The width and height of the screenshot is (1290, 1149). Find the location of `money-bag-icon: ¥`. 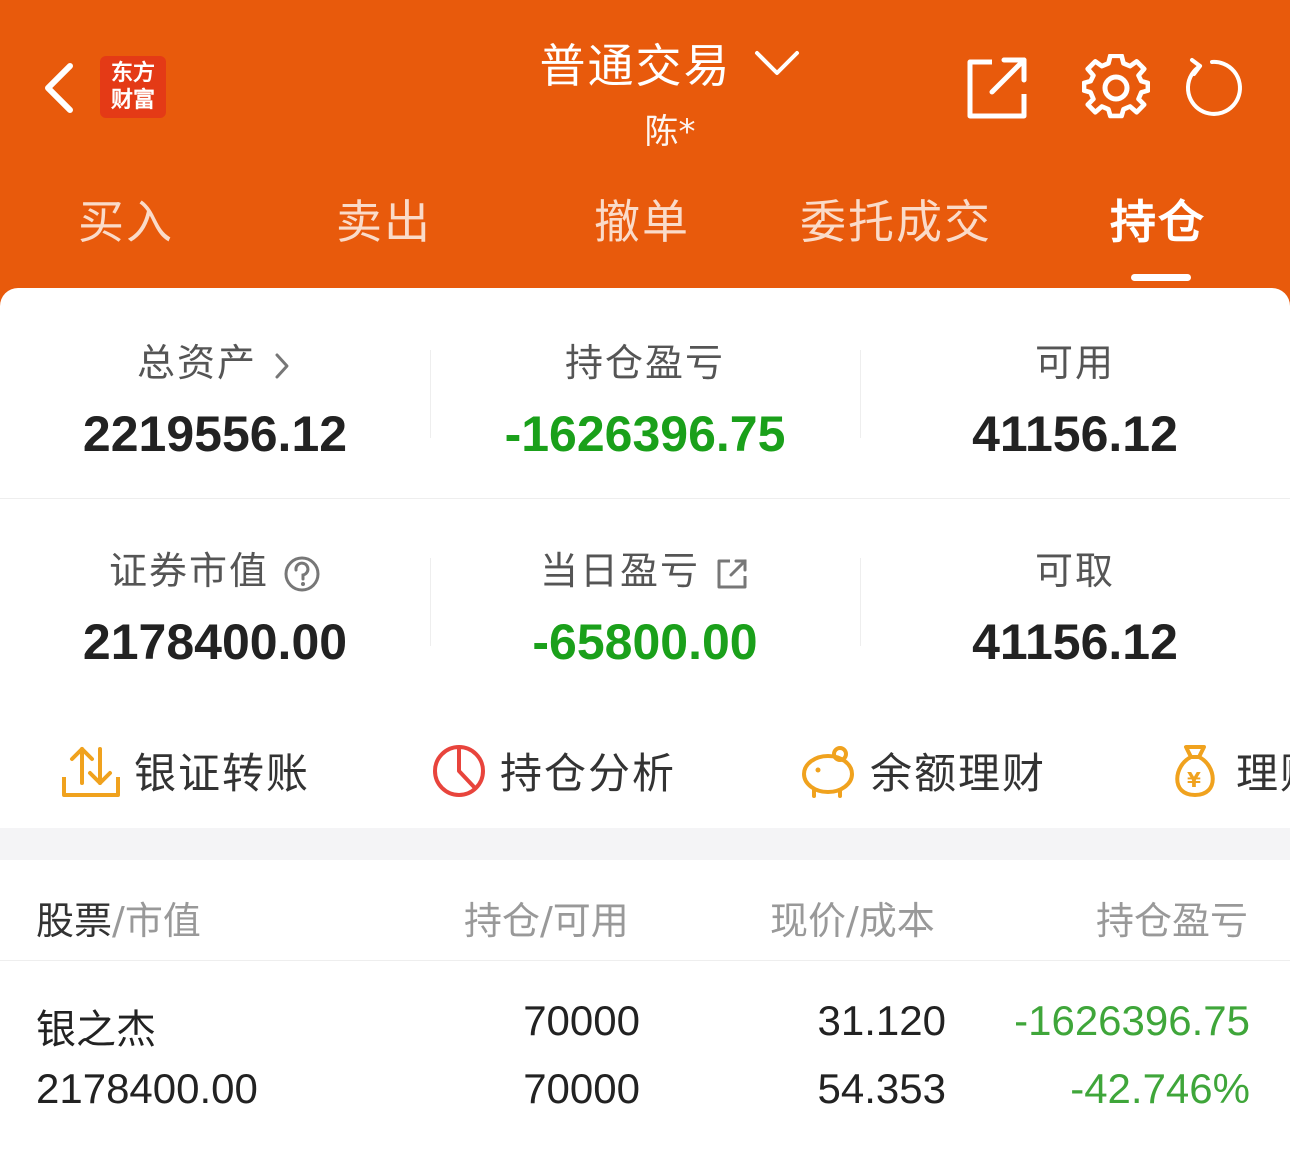

money-bag-icon: ¥ is located at coordinates (1195, 770).